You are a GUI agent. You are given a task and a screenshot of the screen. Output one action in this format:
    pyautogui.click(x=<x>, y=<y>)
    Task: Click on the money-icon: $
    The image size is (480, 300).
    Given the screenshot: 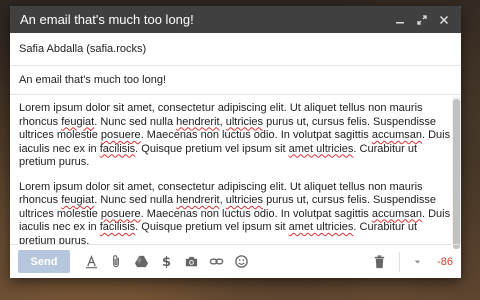 What is the action you would take?
    pyautogui.click(x=166, y=262)
    